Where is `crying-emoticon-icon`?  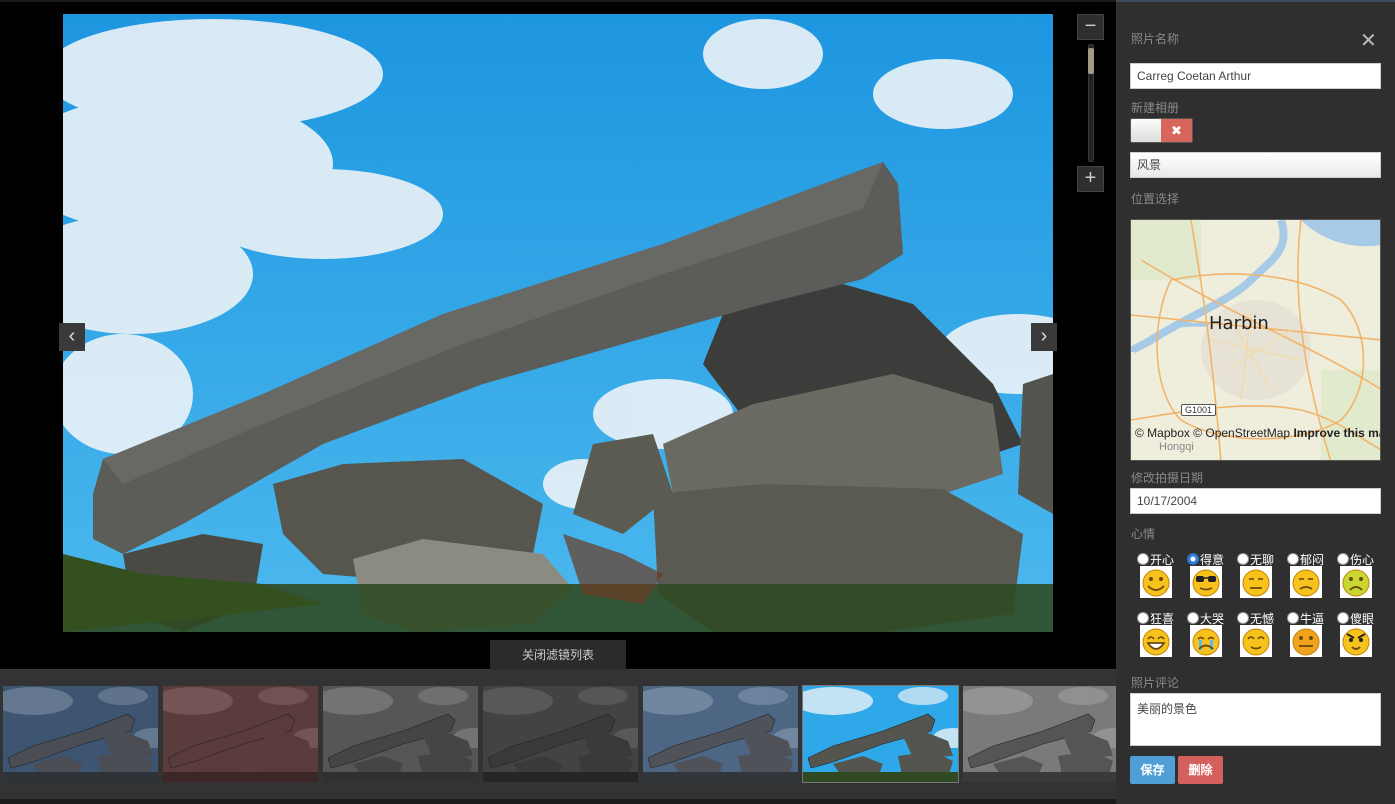 crying-emoticon-icon is located at coordinates (1206, 641).